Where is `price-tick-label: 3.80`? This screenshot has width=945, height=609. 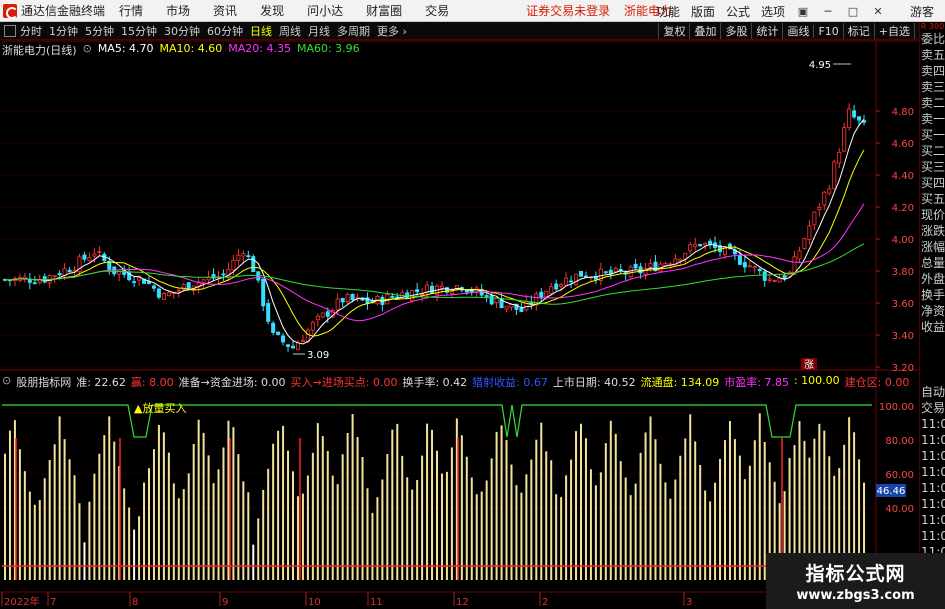 price-tick-label: 3.80 is located at coordinates (903, 272).